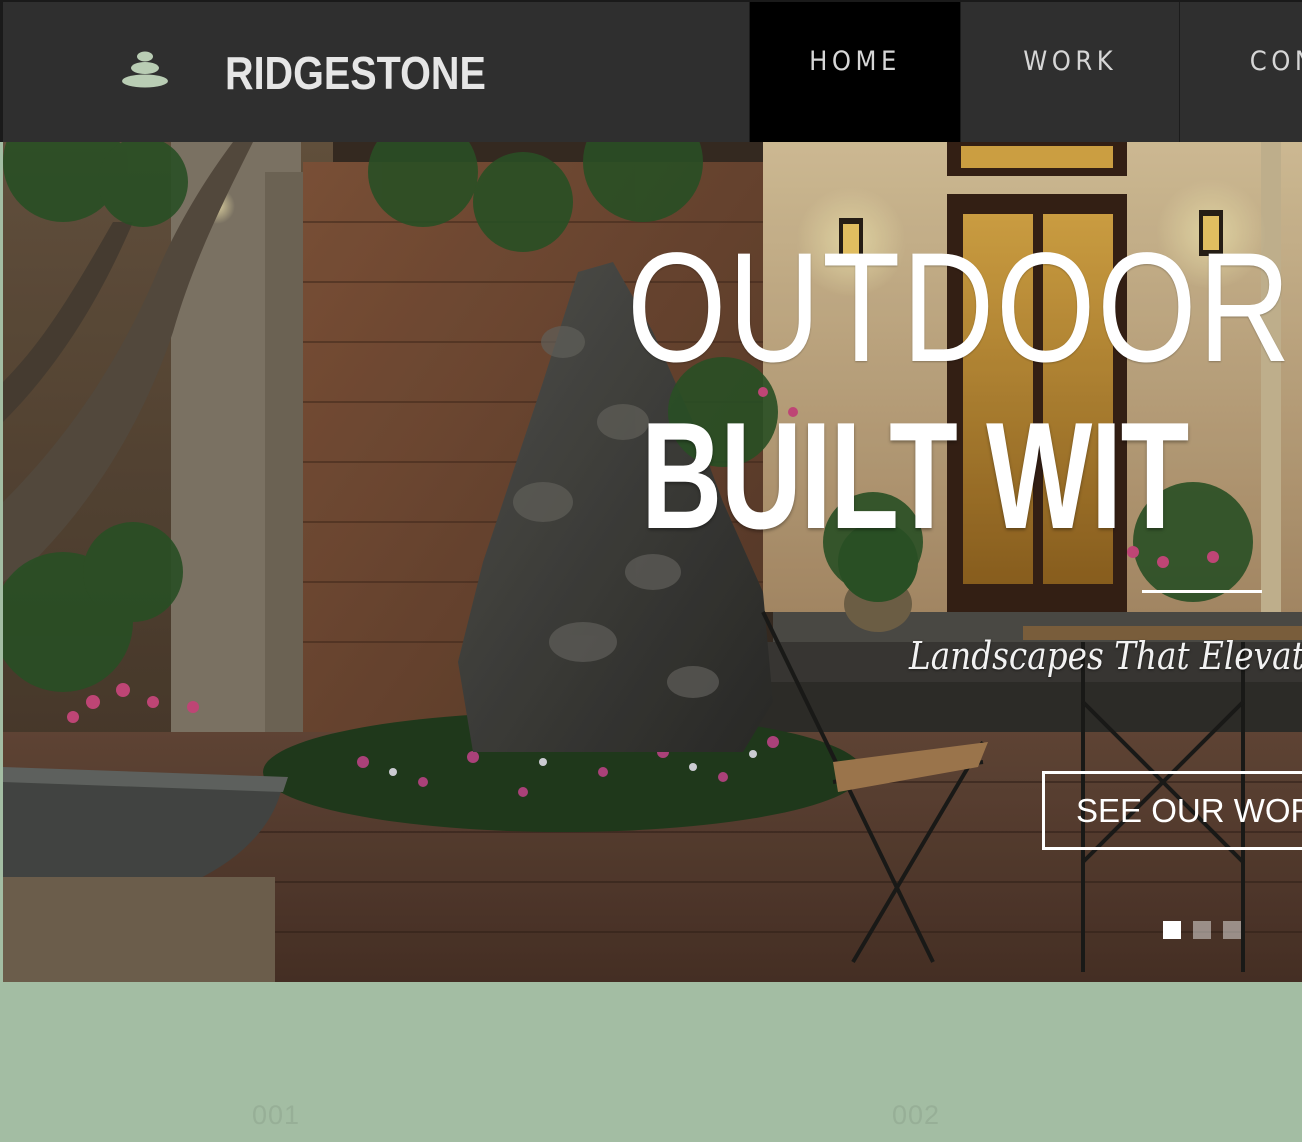 This screenshot has height=1142, width=1302. Describe the element at coordinates (916, 1115) in the screenshot. I see `step-number: 002` at that location.